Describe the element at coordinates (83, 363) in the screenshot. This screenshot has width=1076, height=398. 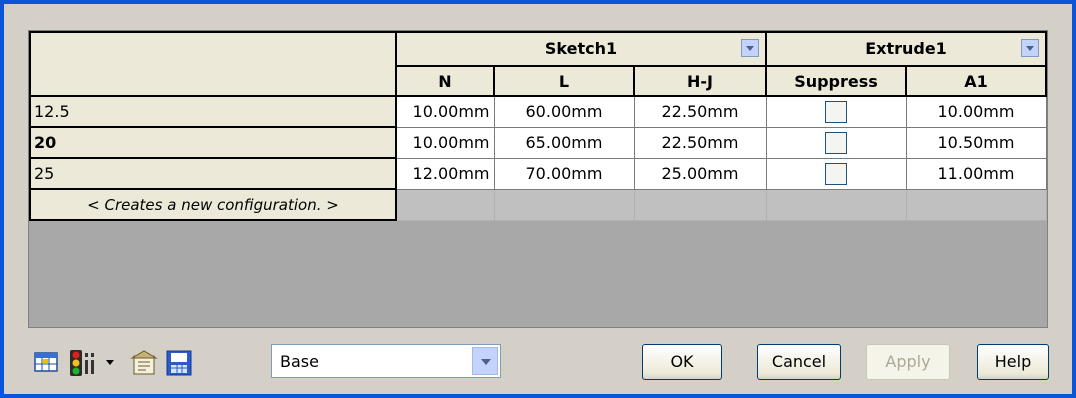
I see `traffic-light-icon` at that location.